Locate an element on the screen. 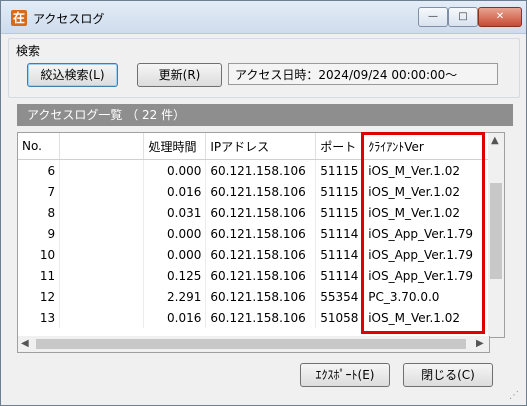 The width and height of the screenshot is (527, 406). column-header-client-ver: ｸﾗｲｱﾝﾄVer is located at coordinates (426, 146).